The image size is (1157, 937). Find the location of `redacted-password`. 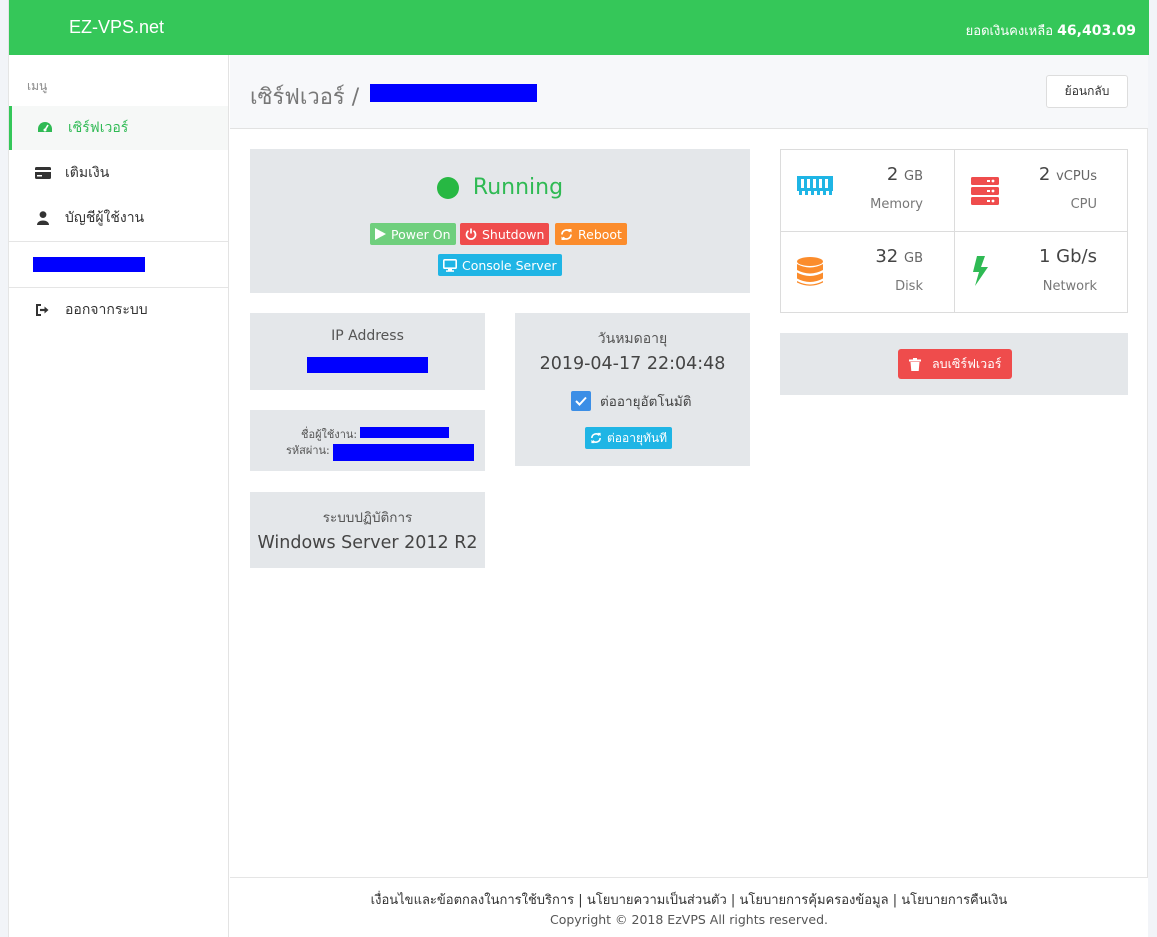

redacted-password is located at coordinates (403, 452).